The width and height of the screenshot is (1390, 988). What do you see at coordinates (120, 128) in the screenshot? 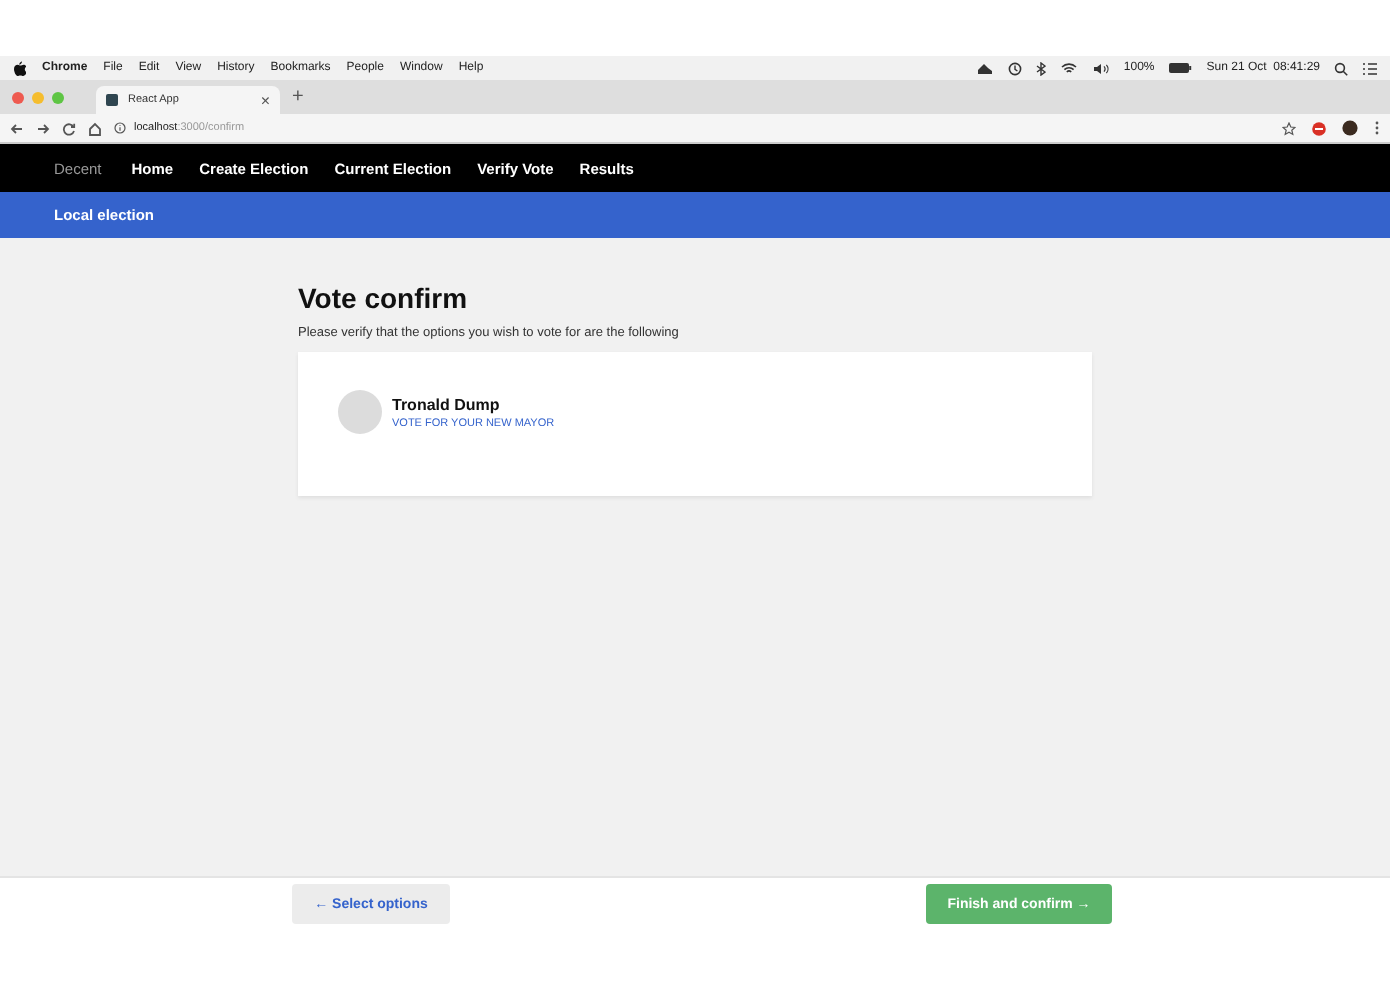
I see `info-icon` at bounding box center [120, 128].